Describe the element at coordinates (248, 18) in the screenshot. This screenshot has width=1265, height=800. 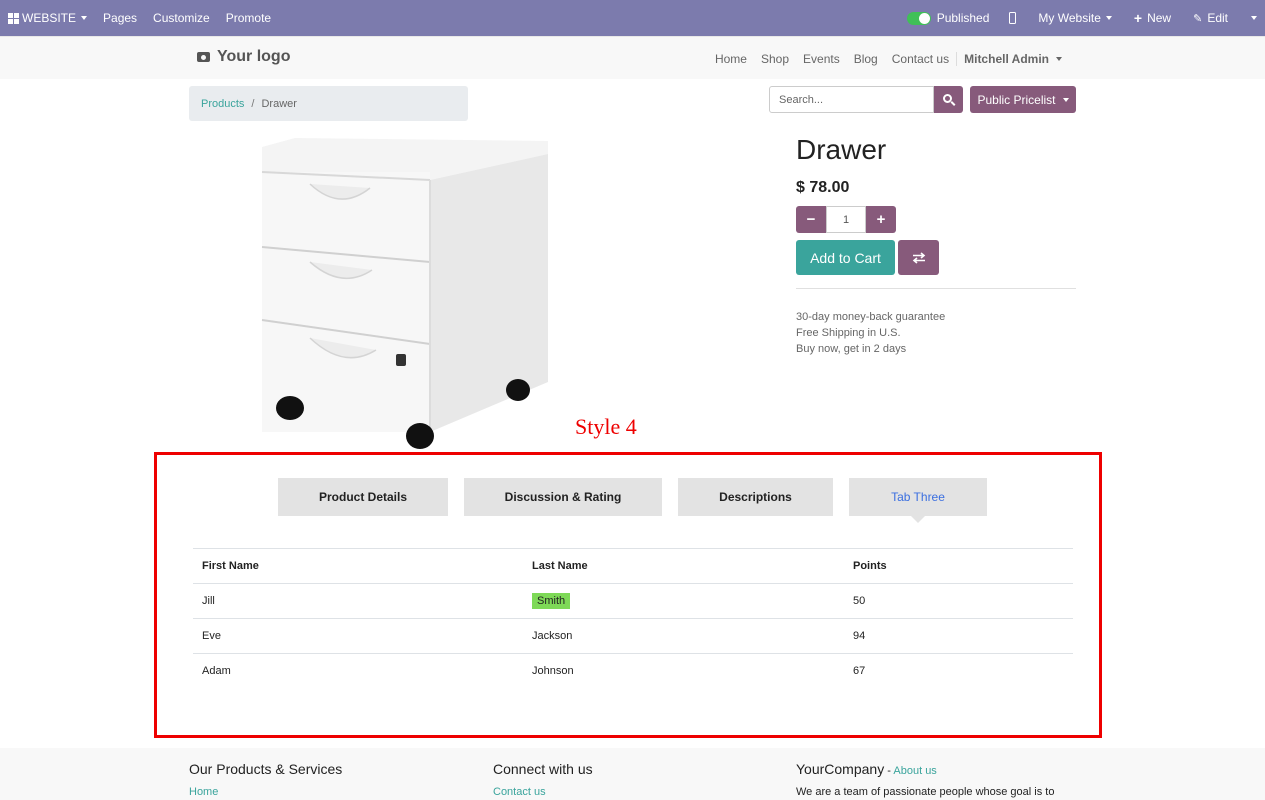
I see `promote-menu: Promote` at that location.